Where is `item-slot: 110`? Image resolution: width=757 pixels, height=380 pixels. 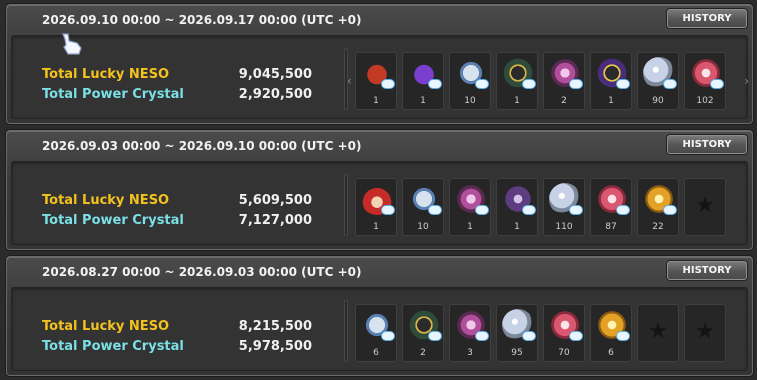 item-slot: 110 is located at coordinates (564, 207).